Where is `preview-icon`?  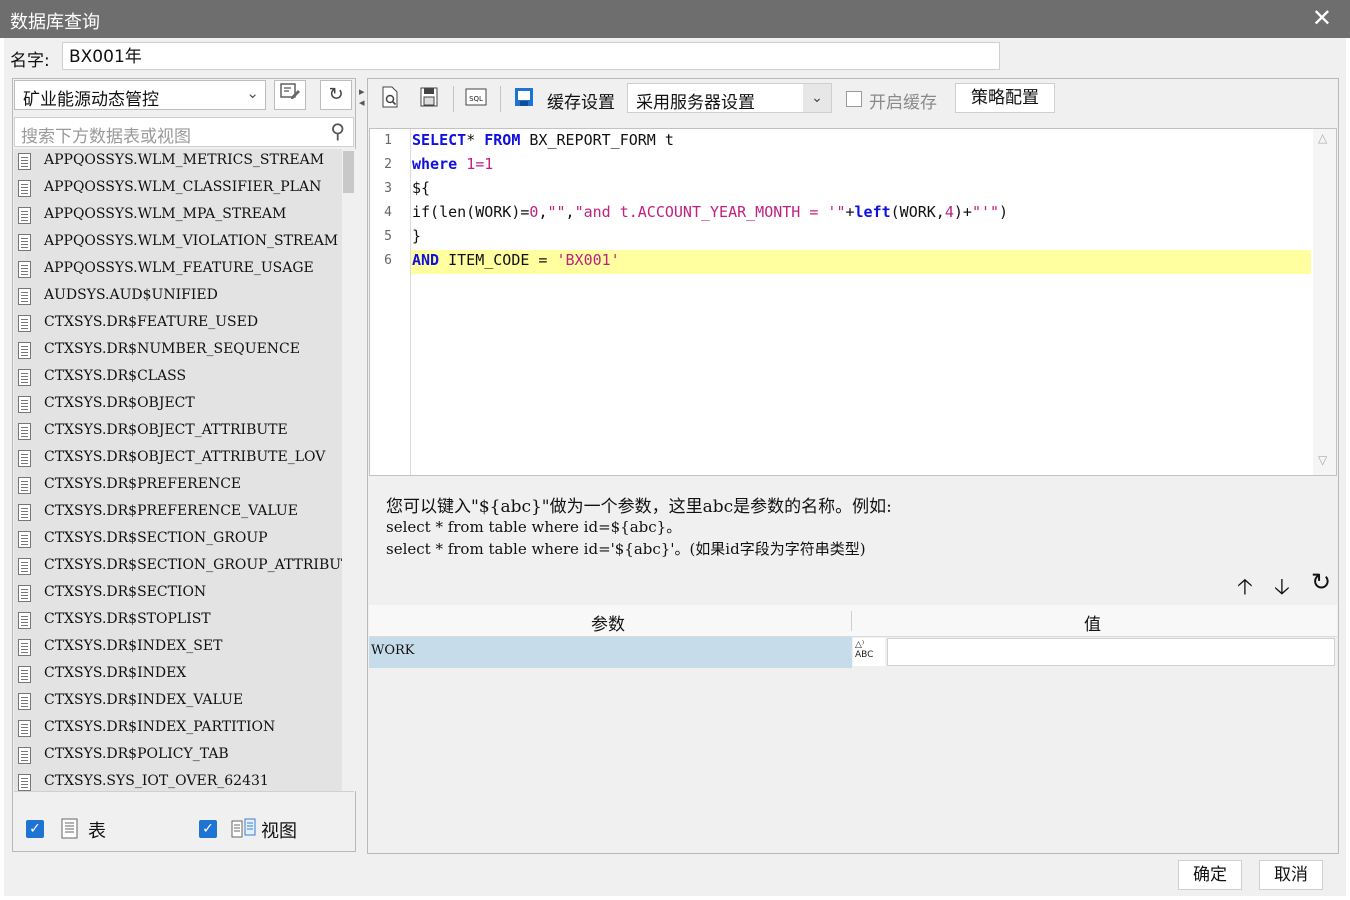 preview-icon is located at coordinates (390, 99).